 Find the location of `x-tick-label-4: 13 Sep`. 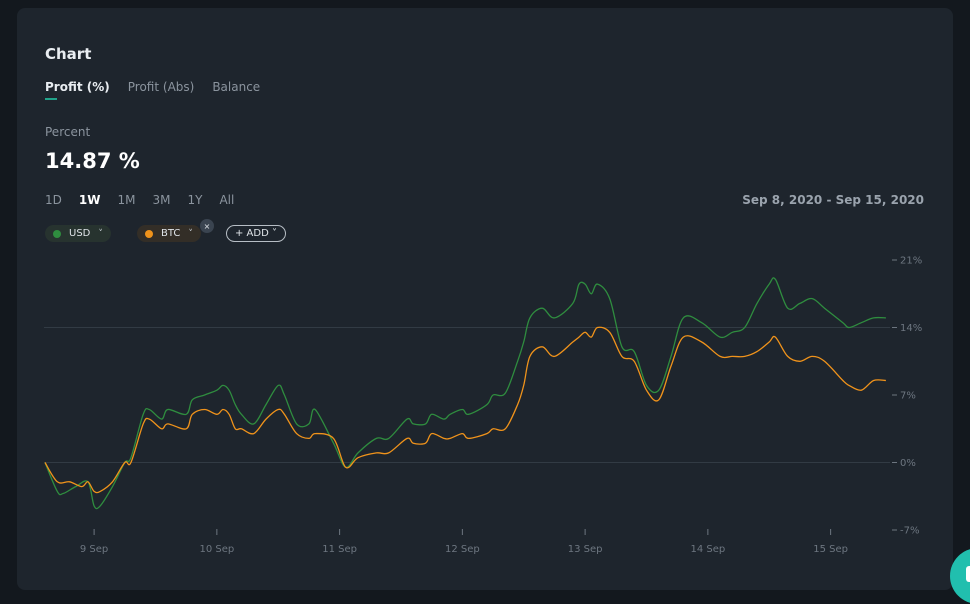

x-tick-label-4: 13 Sep is located at coordinates (585, 549).